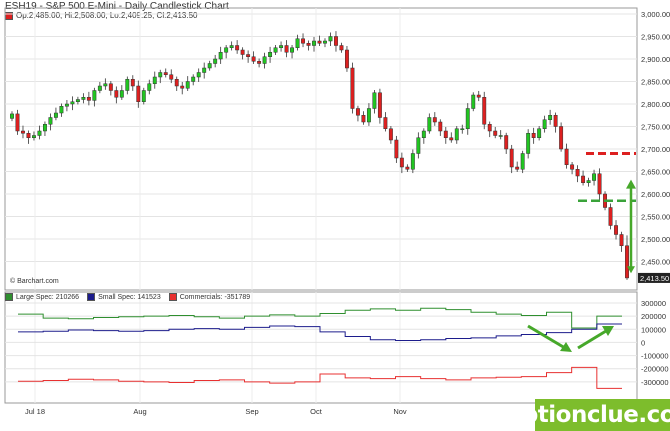 This screenshot has height=431, width=670. I want to click on cot-axis: 300000 200000 100000 0 -100000 -200000 -300000, so click(655, 343).